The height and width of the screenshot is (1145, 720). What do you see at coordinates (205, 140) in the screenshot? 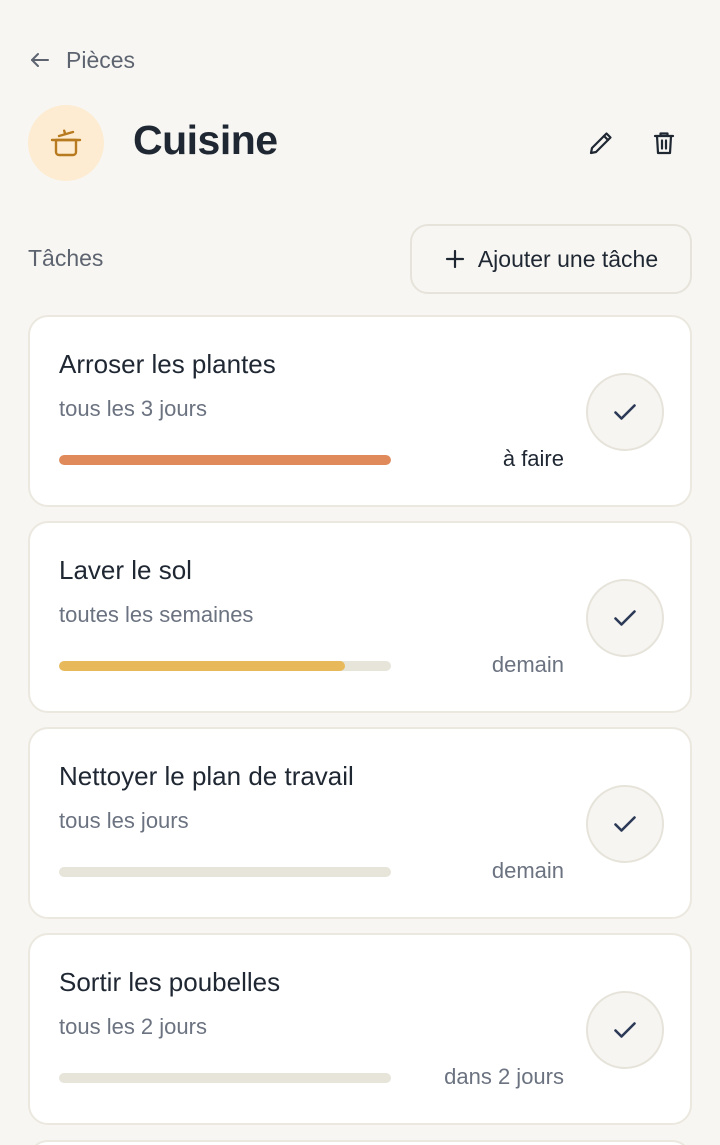
I see `page-title: Cuisine` at bounding box center [205, 140].